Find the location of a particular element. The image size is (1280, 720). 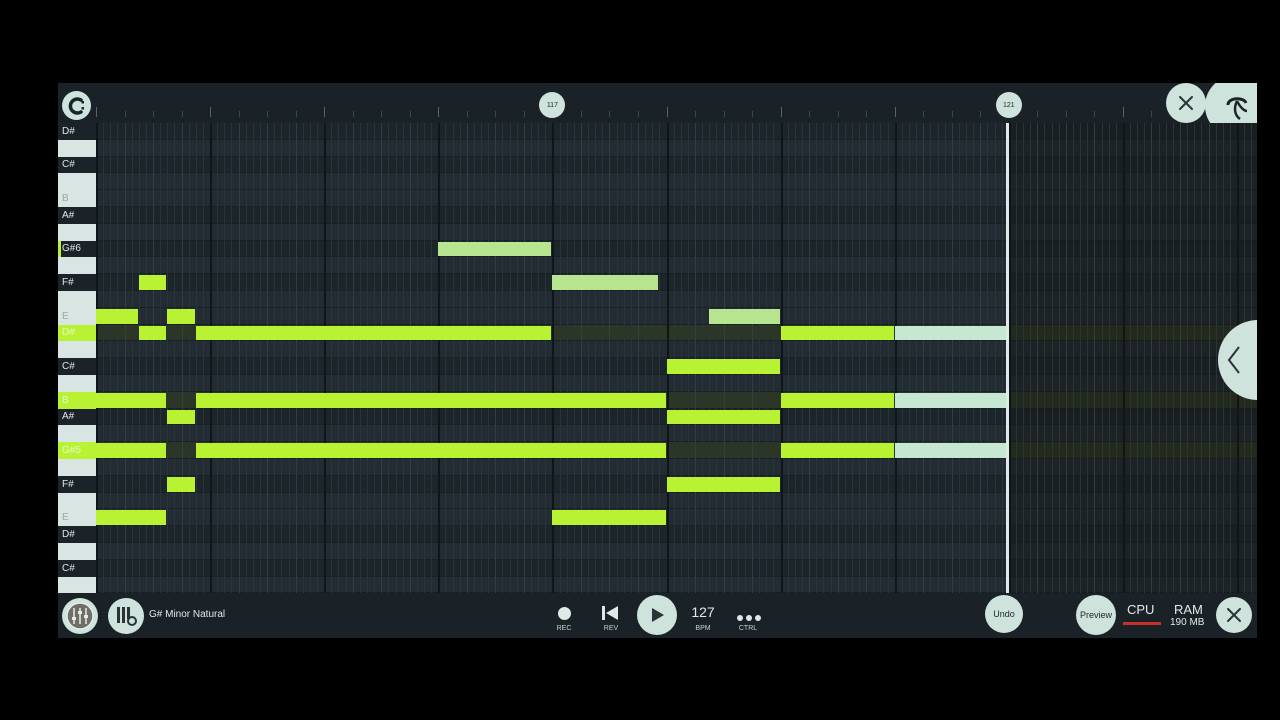

close-icon is located at coordinates (1186, 103).